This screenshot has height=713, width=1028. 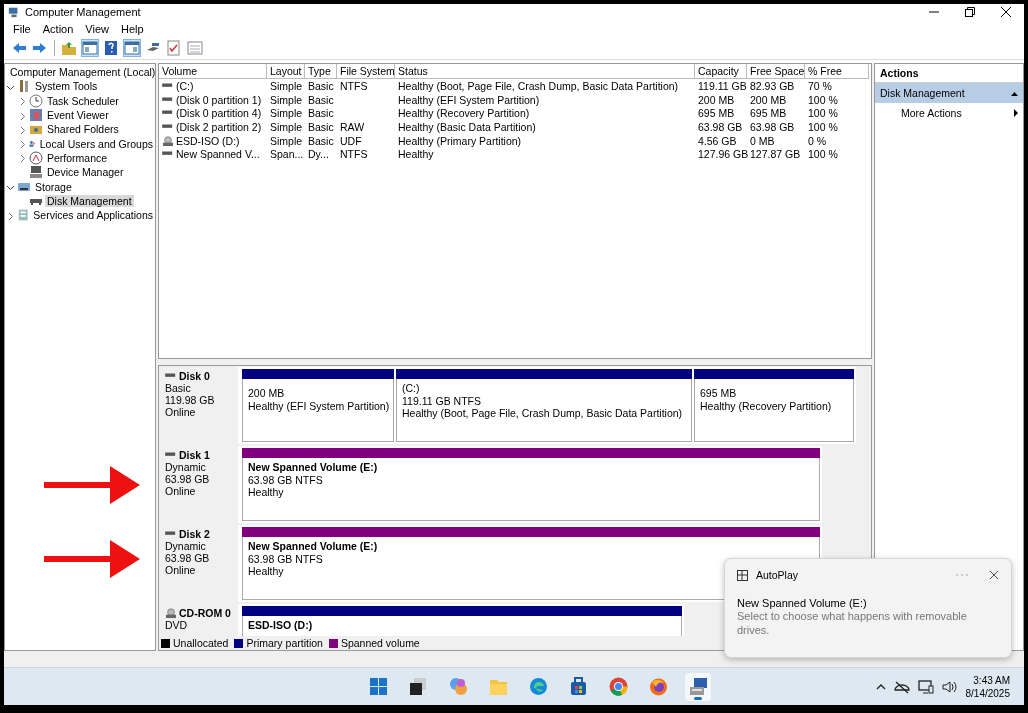 I want to click on disk-name: Disk 1, so click(x=194, y=455).